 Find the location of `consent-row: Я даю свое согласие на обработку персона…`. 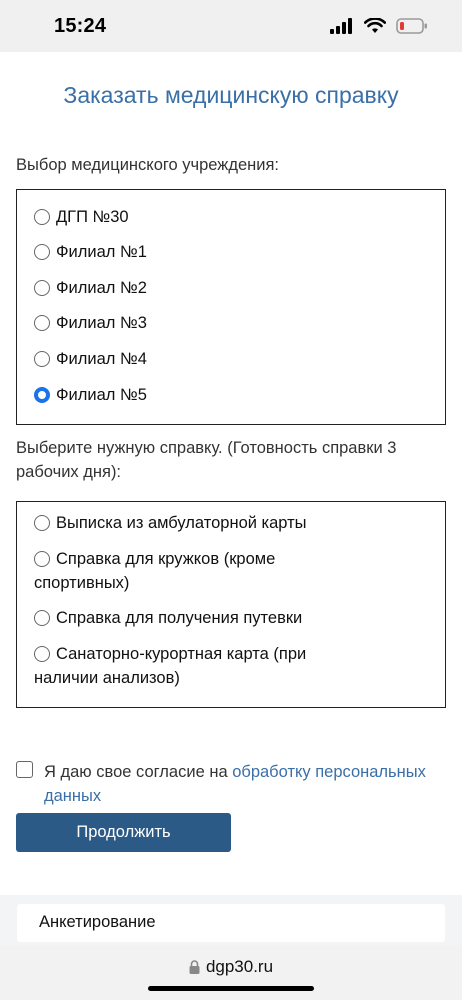

consent-row: Я даю свое согласие на обработку персона… is located at coordinates (231, 784).